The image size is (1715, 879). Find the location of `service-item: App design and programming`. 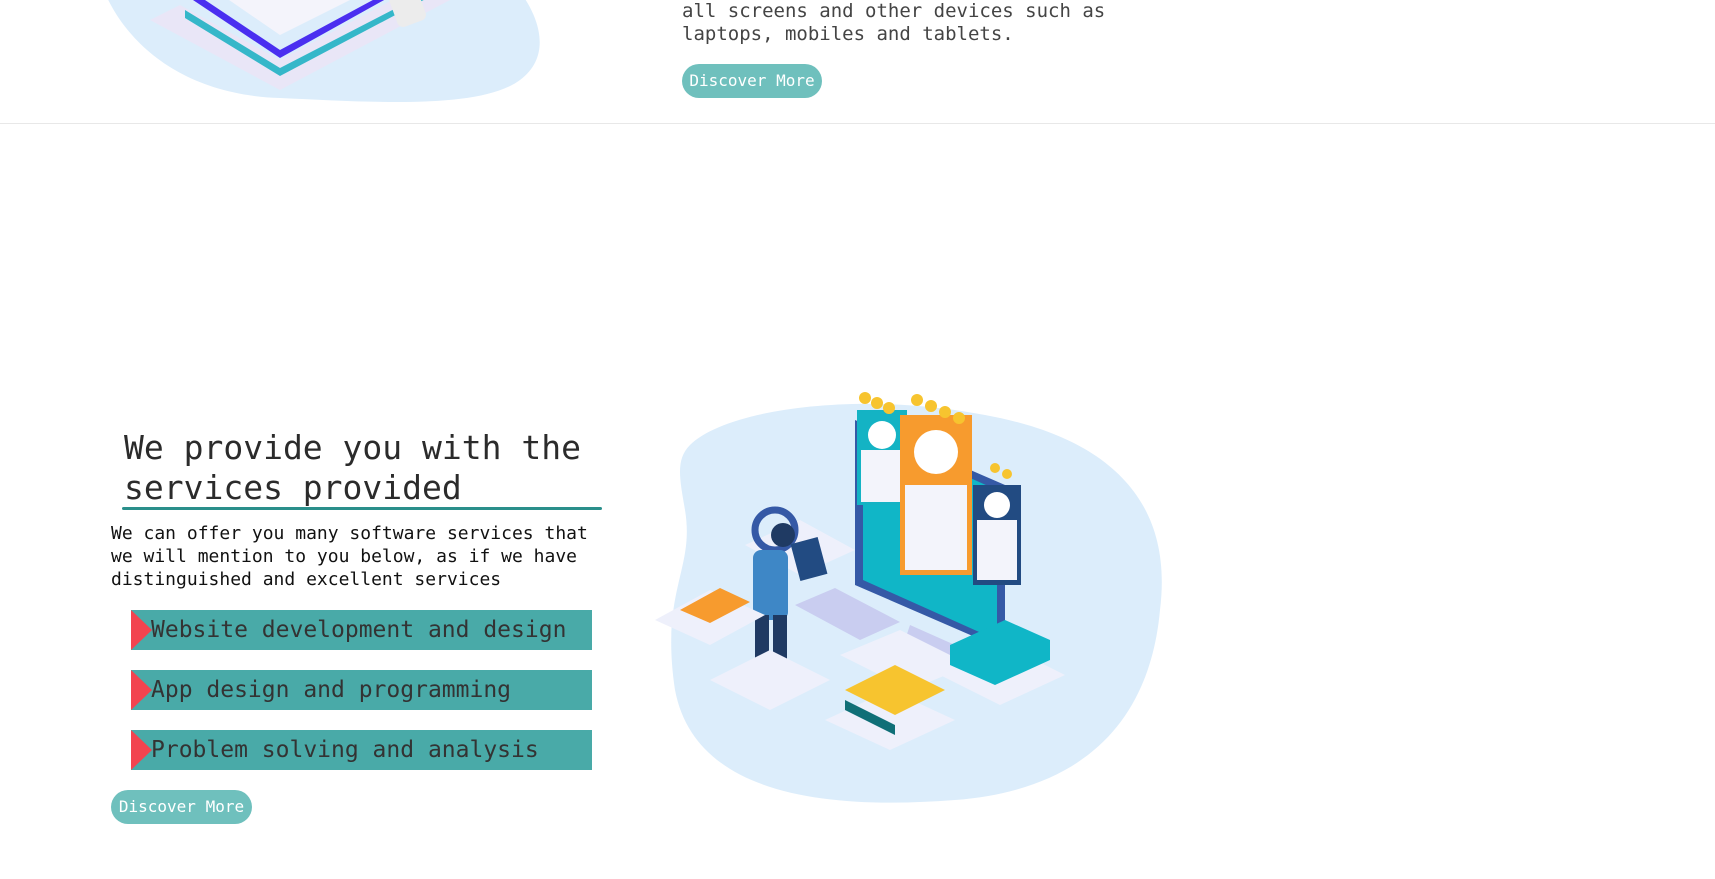

service-item: App design and programming is located at coordinates (361, 690).